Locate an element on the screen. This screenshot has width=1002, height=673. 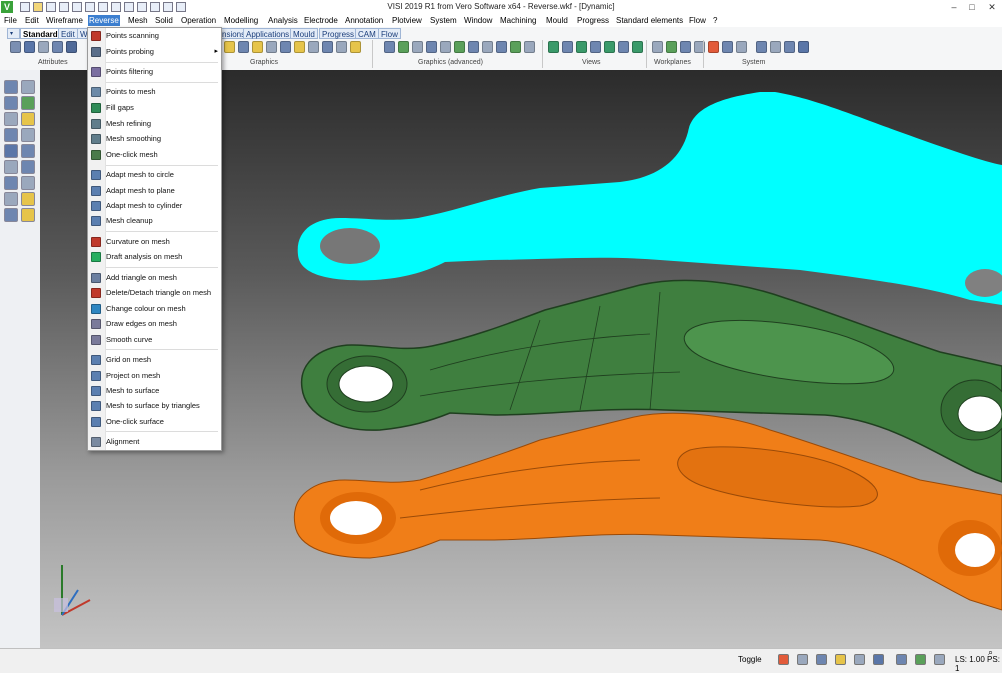
tab-progress: Progress is located at coordinates (338, 33).